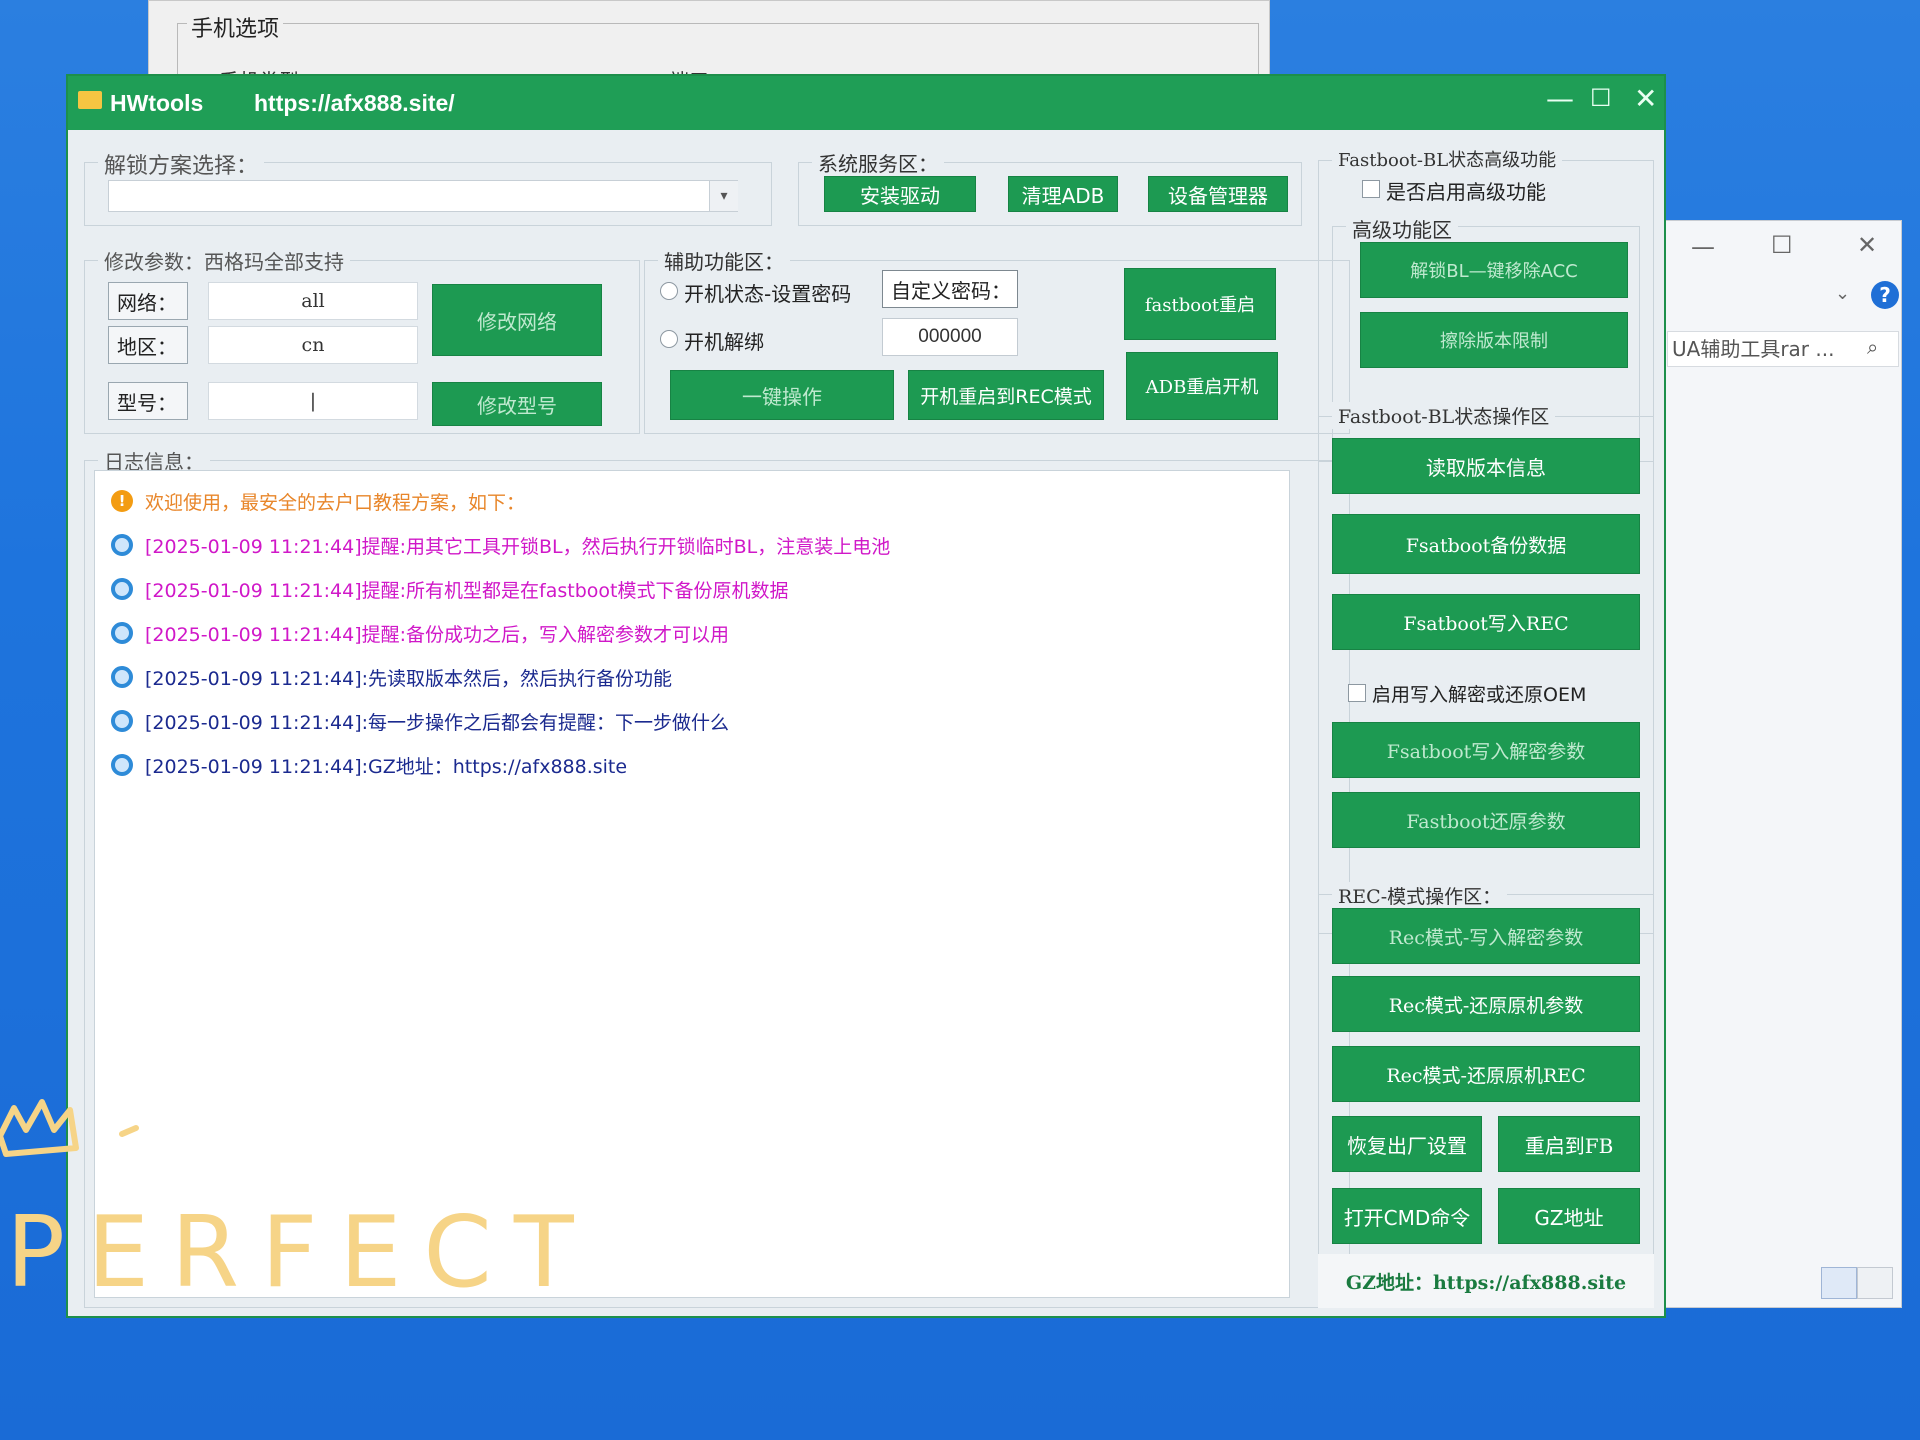 The height and width of the screenshot is (1440, 1920). I want to click on network-field: all, so click(313, 301).